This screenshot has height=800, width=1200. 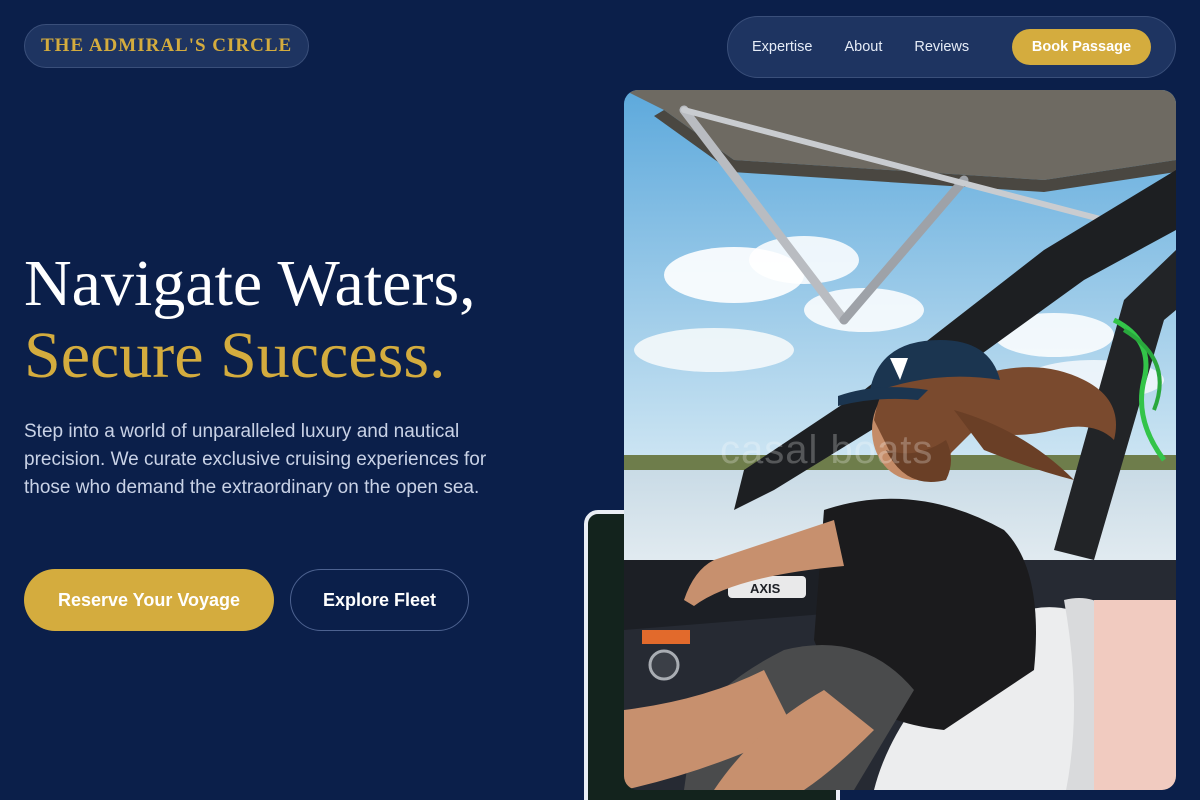 I want to click on hero-title-line2: Secure Success., so click(x=235, y=355).